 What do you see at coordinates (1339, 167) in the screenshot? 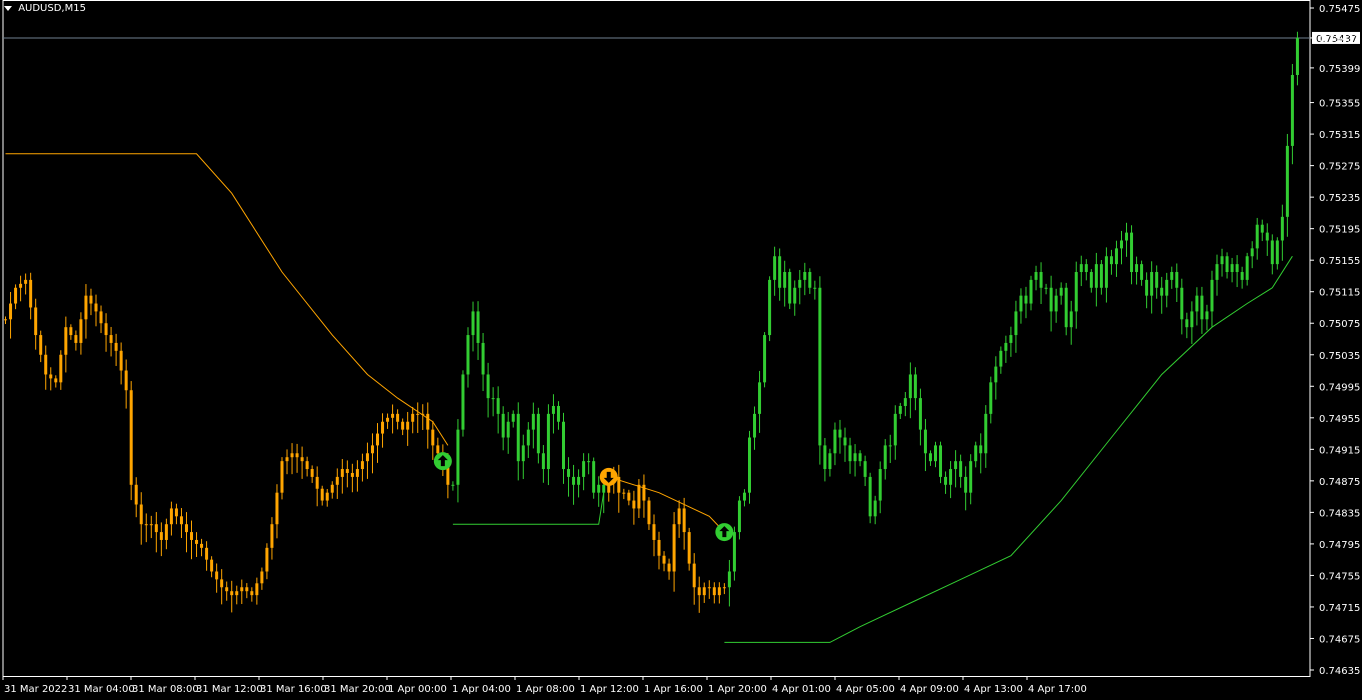
I see `y-tick-label: 0.75275` at bounding box center [1339, 167].